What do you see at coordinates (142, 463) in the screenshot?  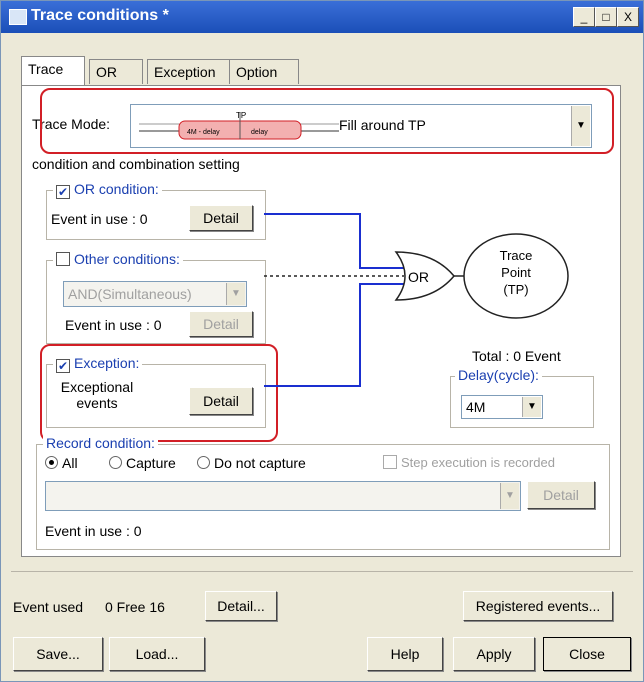 I see `record-capture-option: Capture` at bounding box center [142, 463].